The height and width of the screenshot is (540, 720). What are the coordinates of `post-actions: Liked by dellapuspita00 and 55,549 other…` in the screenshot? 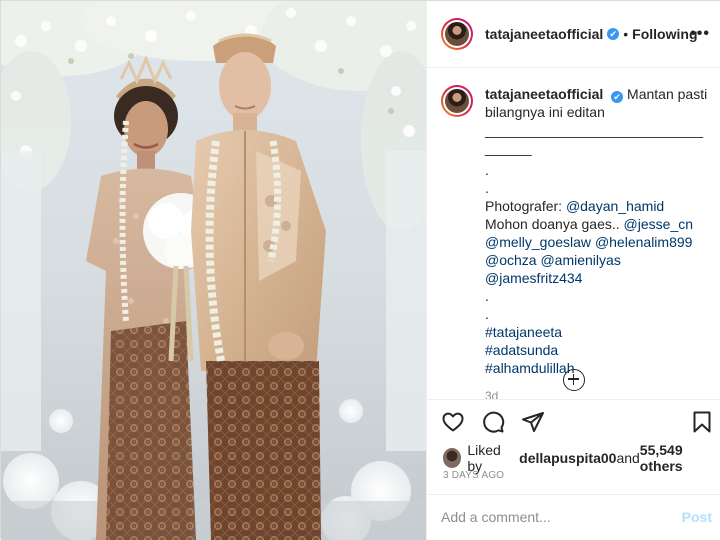 It's located at (573, 469).